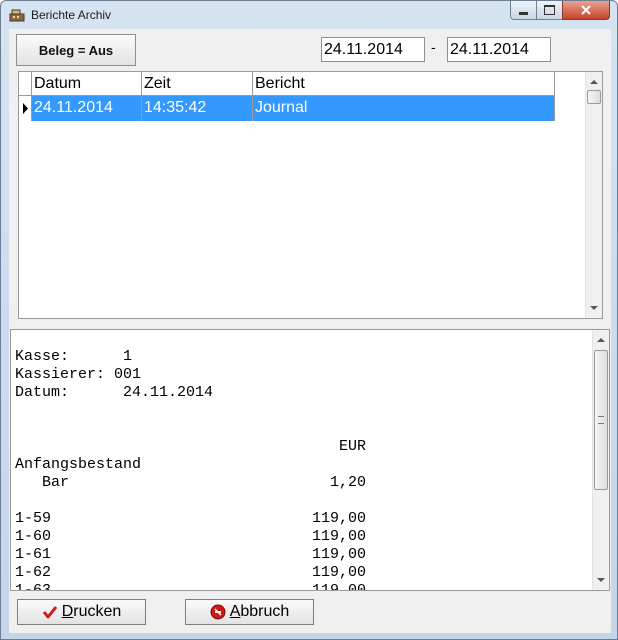  Describe the element at coordinates (499, 49) in the screenshot. I see `date-to-field: 24.11.2014` at that location.